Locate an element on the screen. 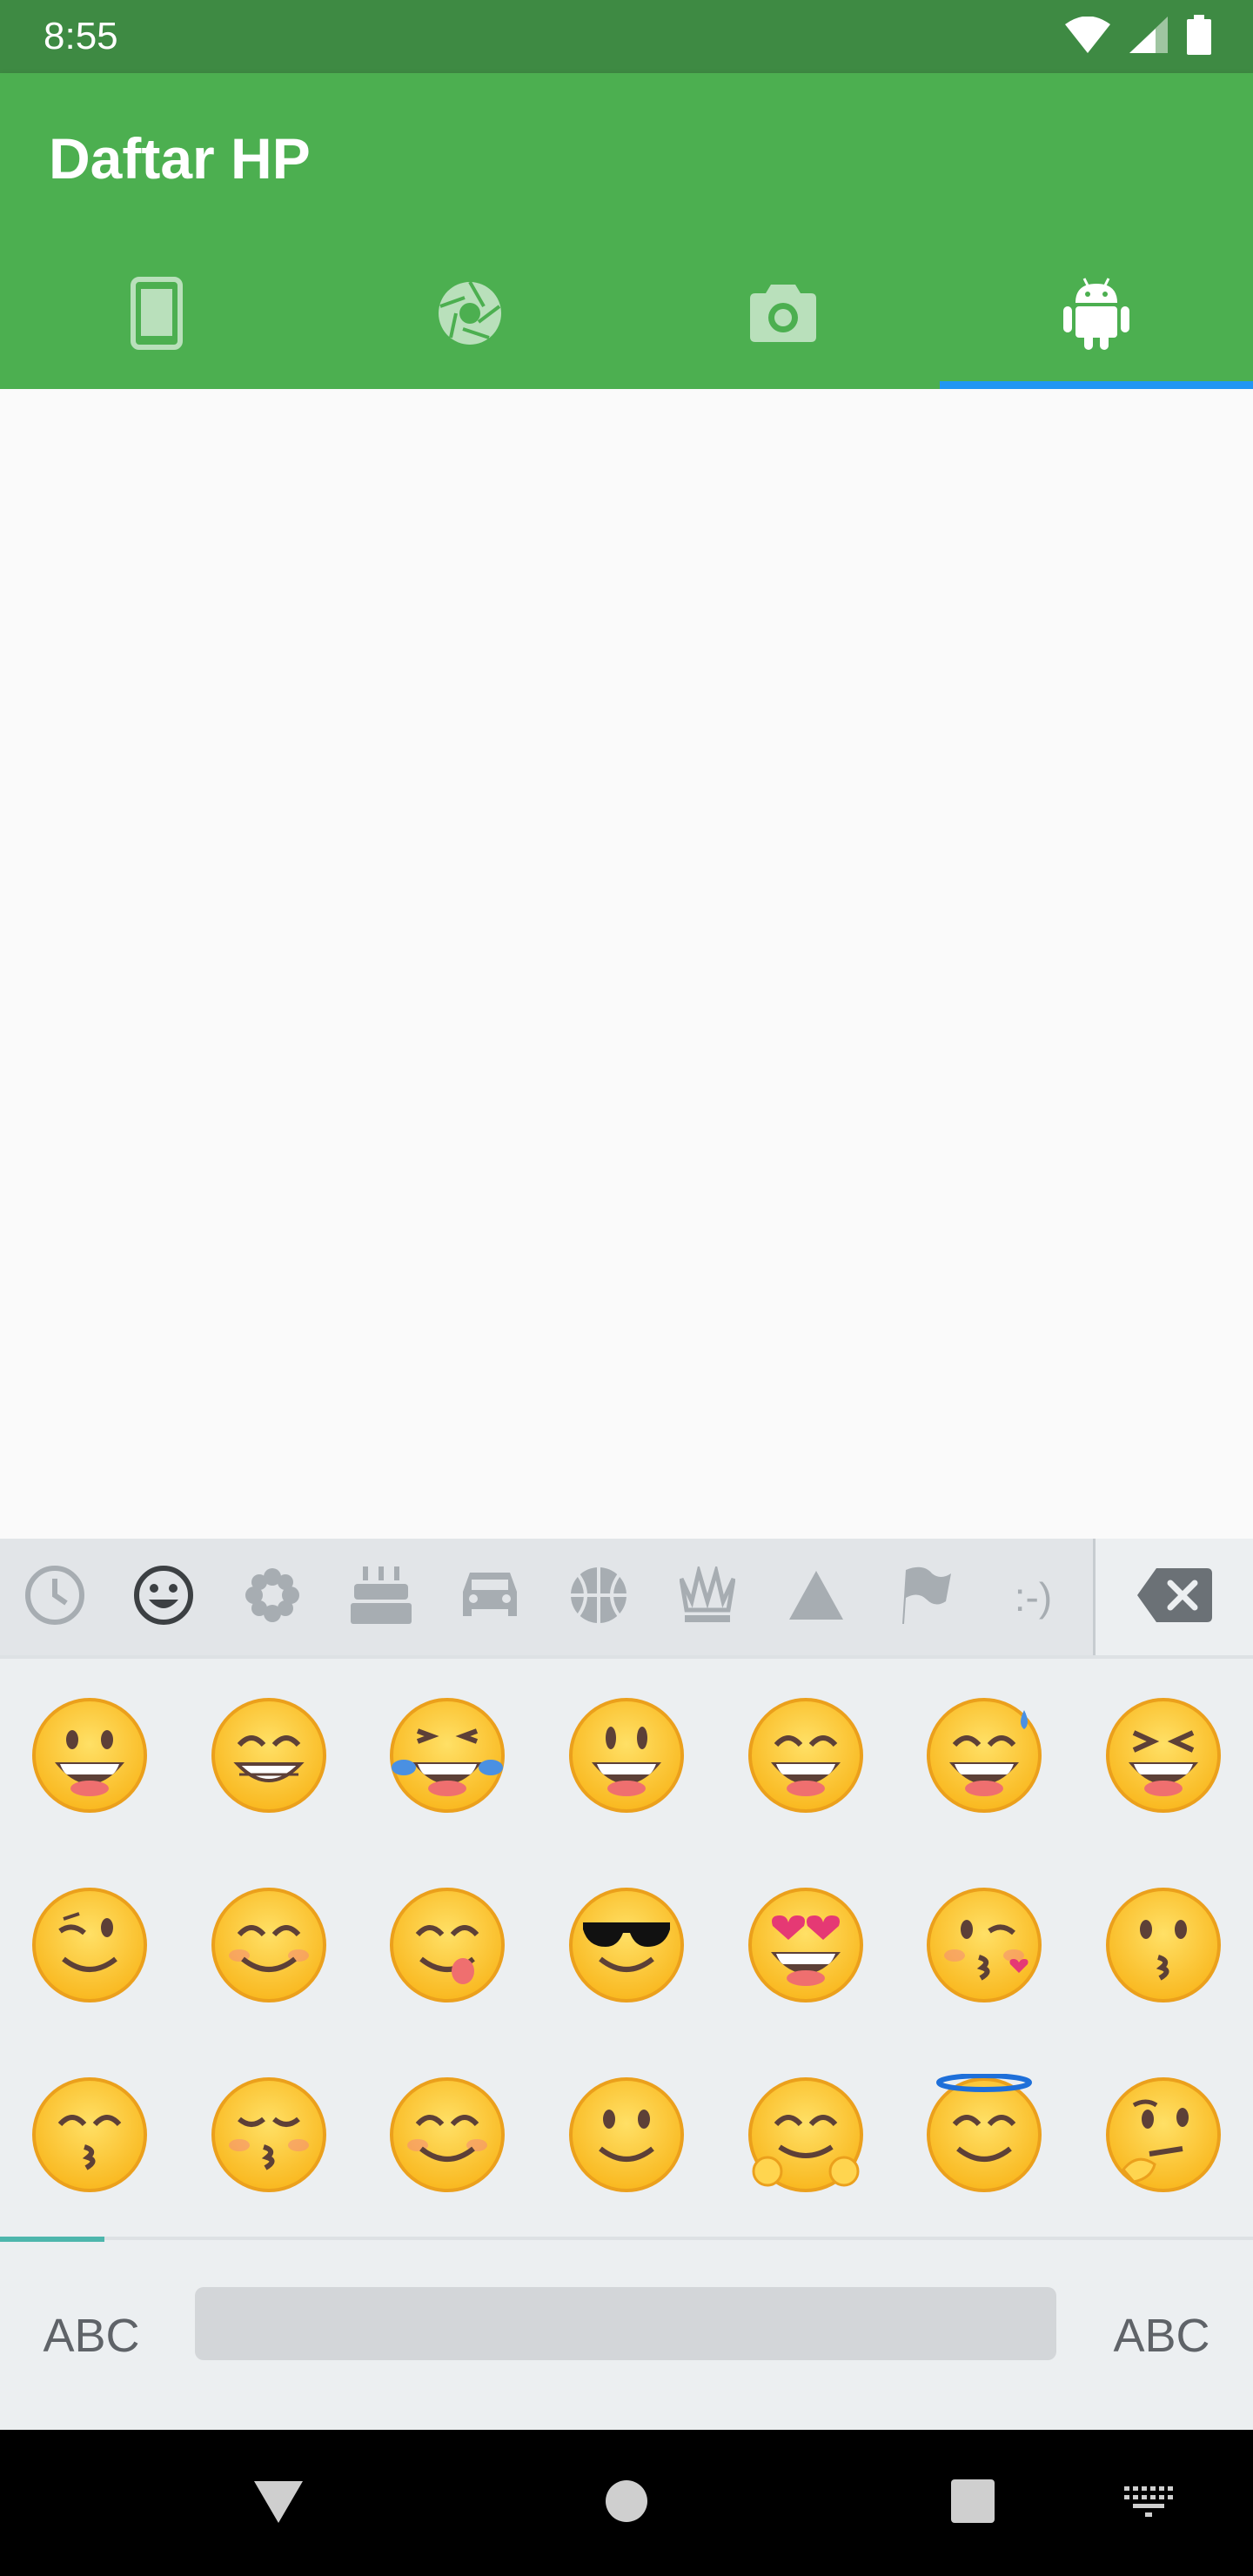 The height and width of the screenshot is (2576, 1253). keyboard-icon is located at coordinates (1148, 2504).